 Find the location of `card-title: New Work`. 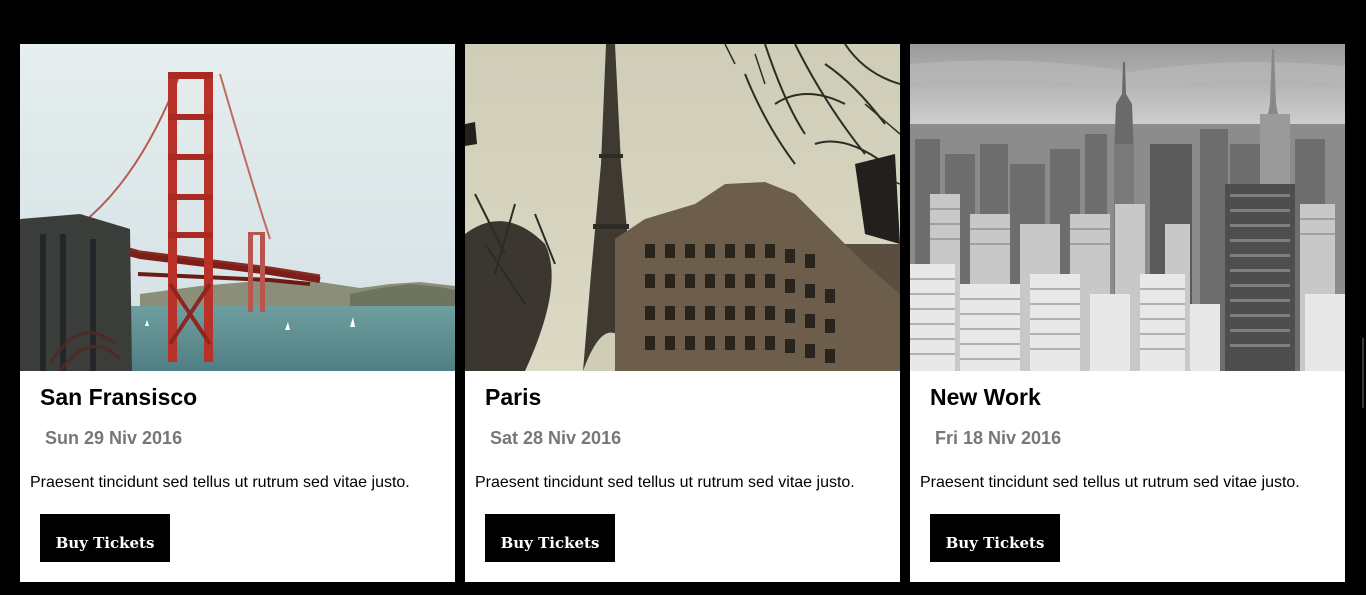

card-title: New Work is located at coordinates (985, 397).